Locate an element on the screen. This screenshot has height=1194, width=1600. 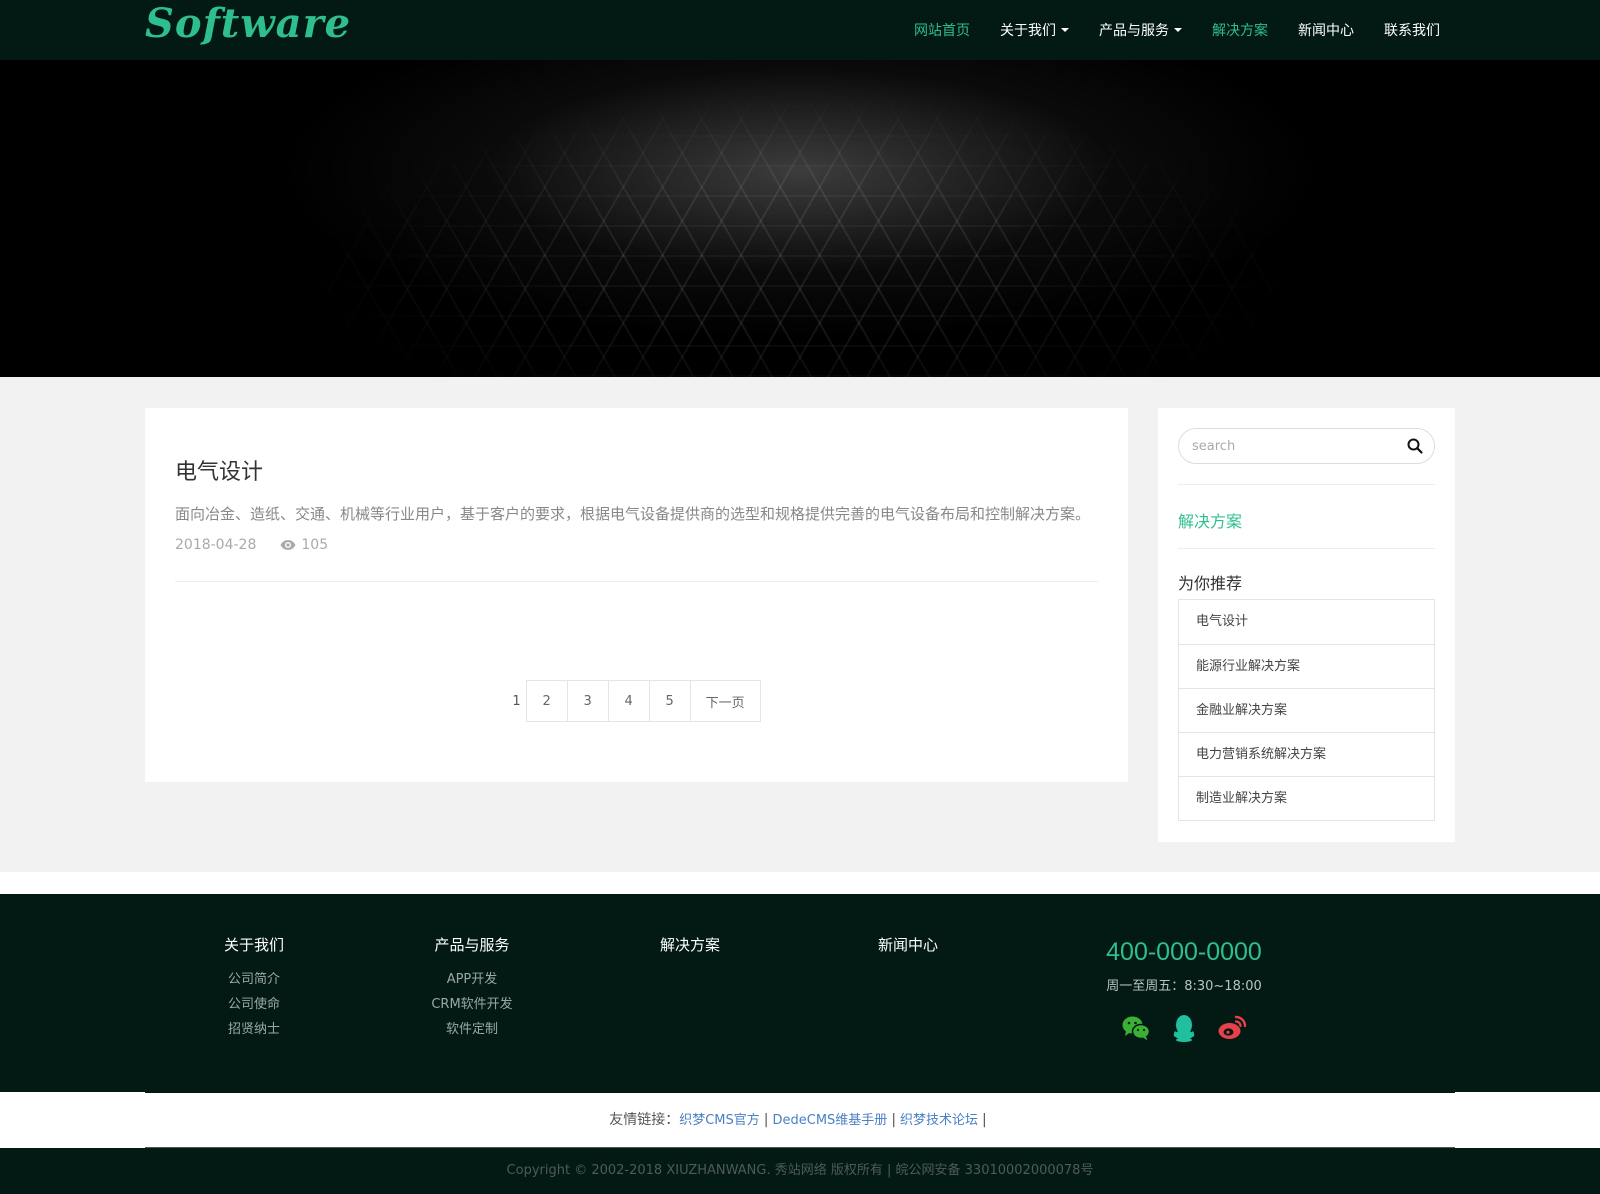
footer-column-title: 新闻中心 is located at coordinates (908, 945).